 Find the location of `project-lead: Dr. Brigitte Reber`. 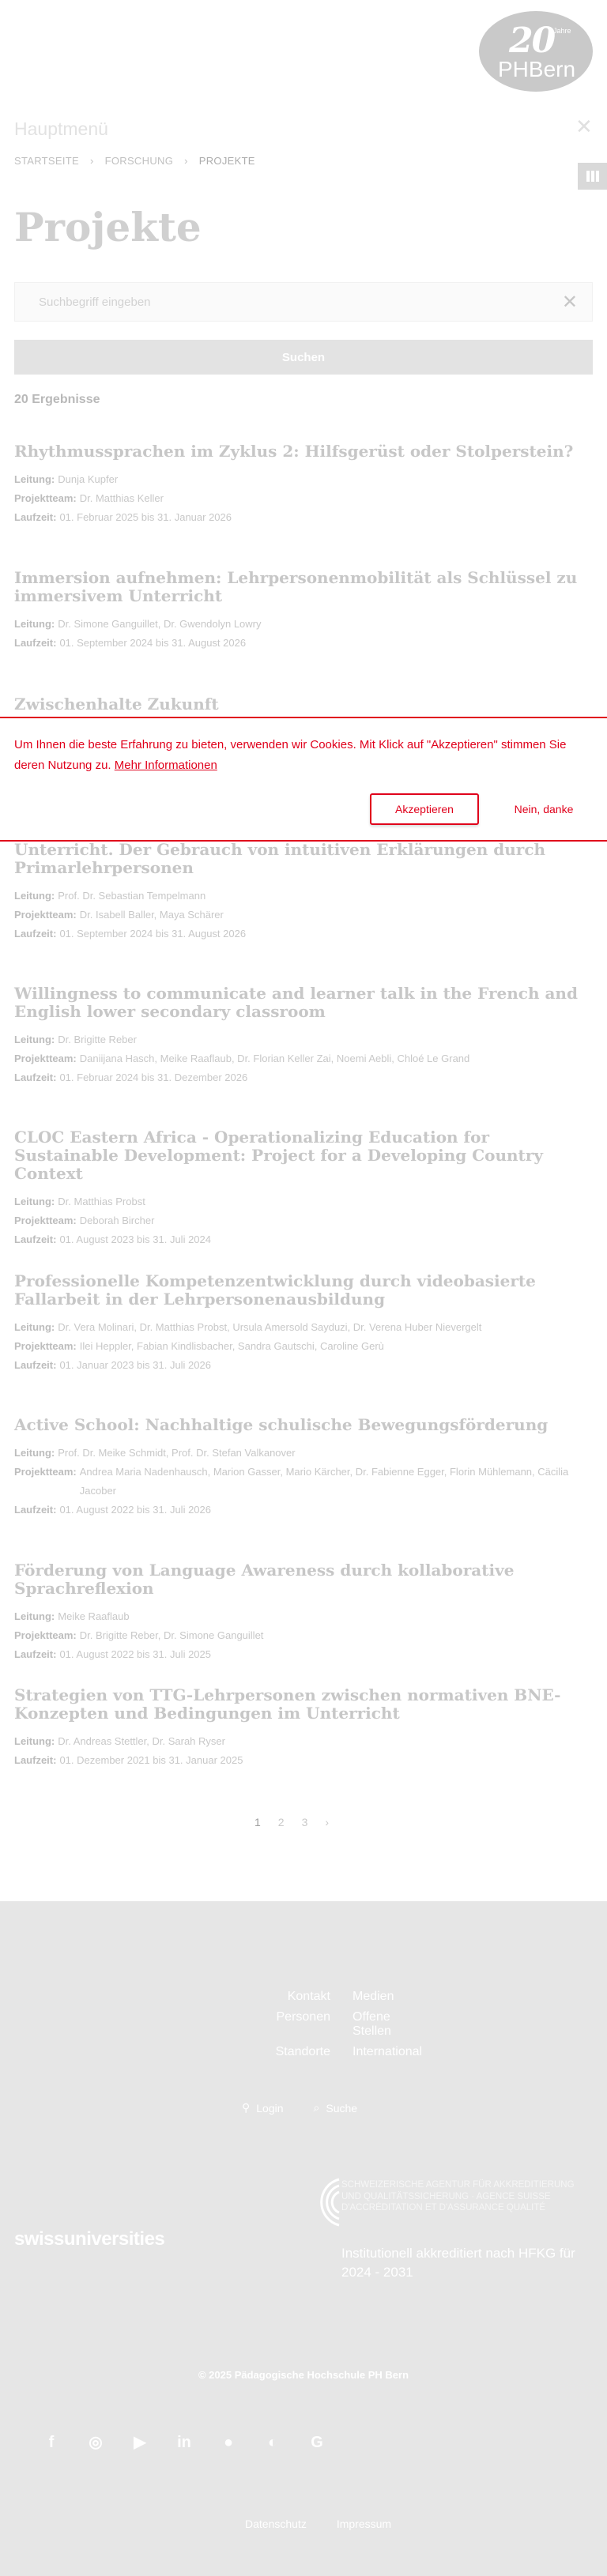

project-lead: Dr. Brigitte Reber is located at coordinates (97, 1039).